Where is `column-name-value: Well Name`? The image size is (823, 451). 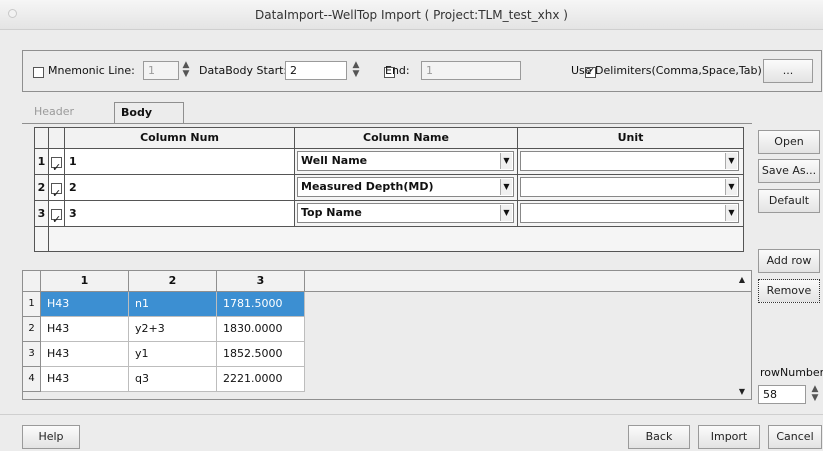 column-name-value: Well Name is located at coordinates (334, 160).